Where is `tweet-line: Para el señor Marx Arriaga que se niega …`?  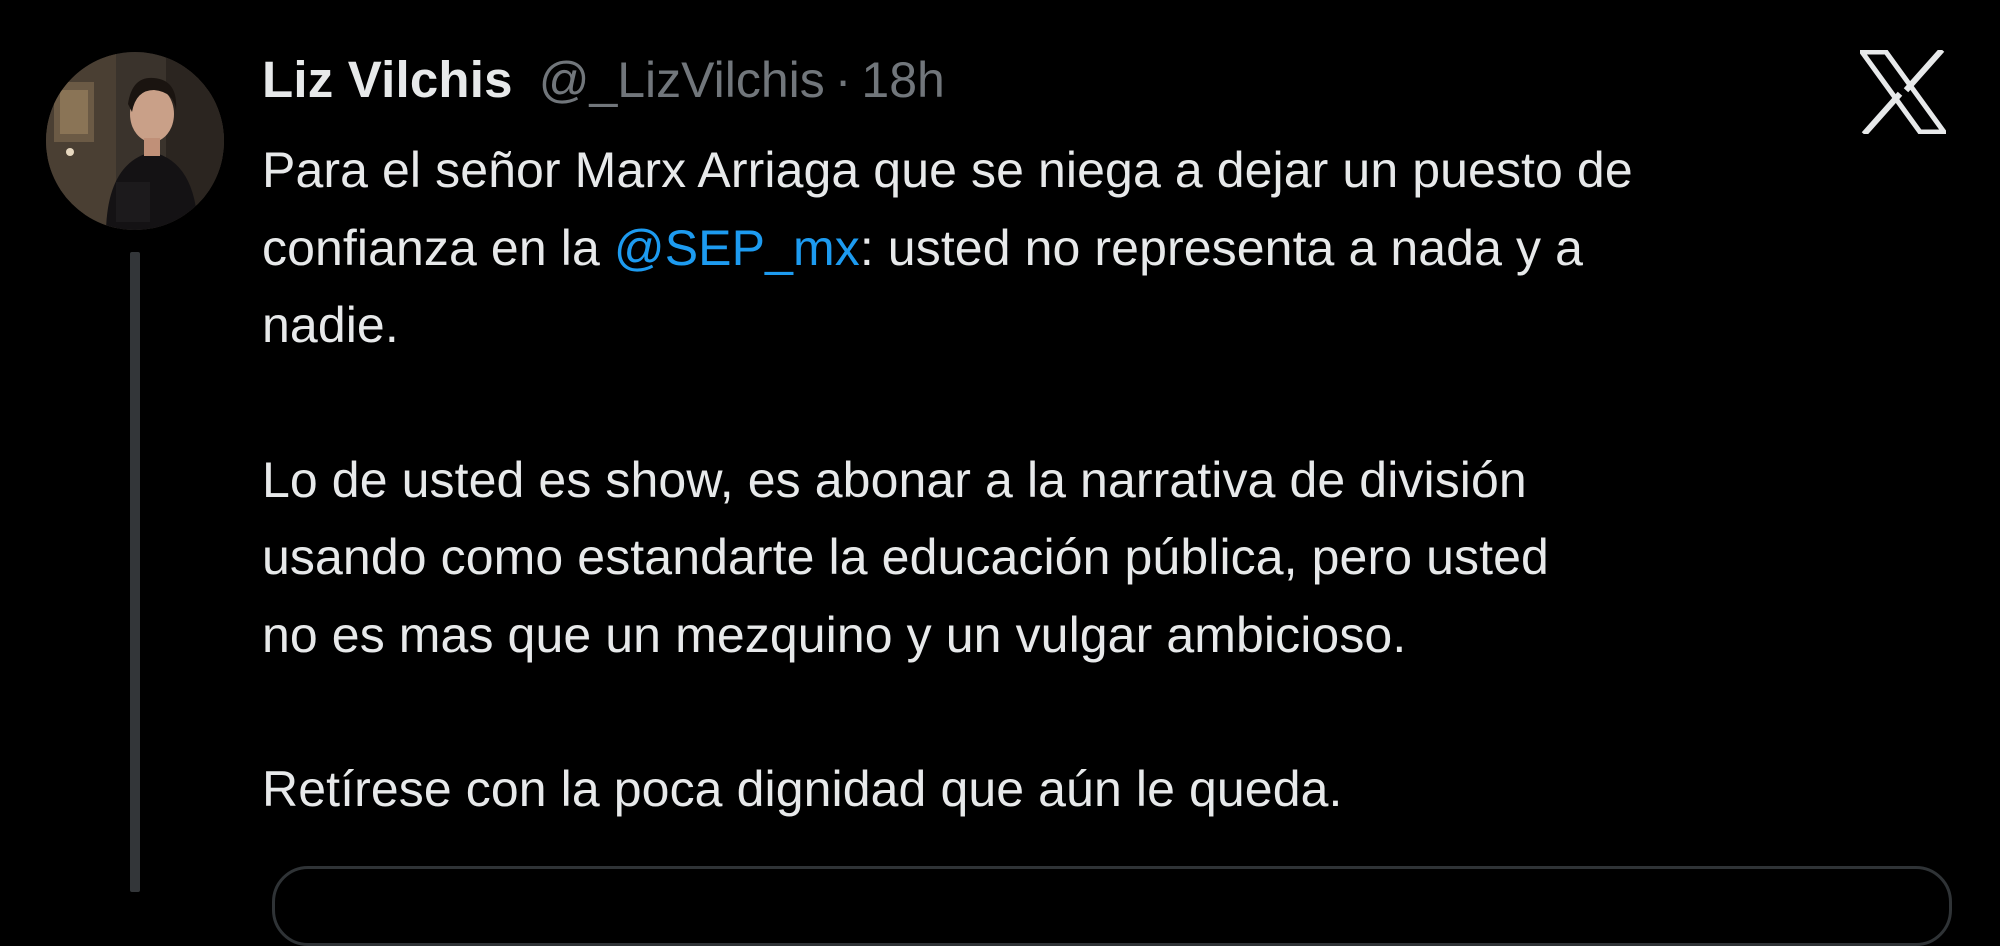
tweet-line: Para el señor Marx Arriaga que se niega … is located at coordinates (947, 170).